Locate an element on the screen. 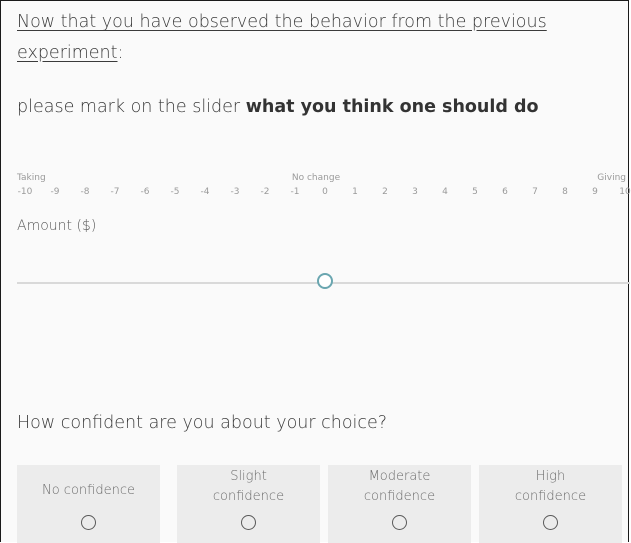 The height and width of the screenshot is (543, 631). confidence-option-label: Slight confidence is located at coordinates (248, 486).